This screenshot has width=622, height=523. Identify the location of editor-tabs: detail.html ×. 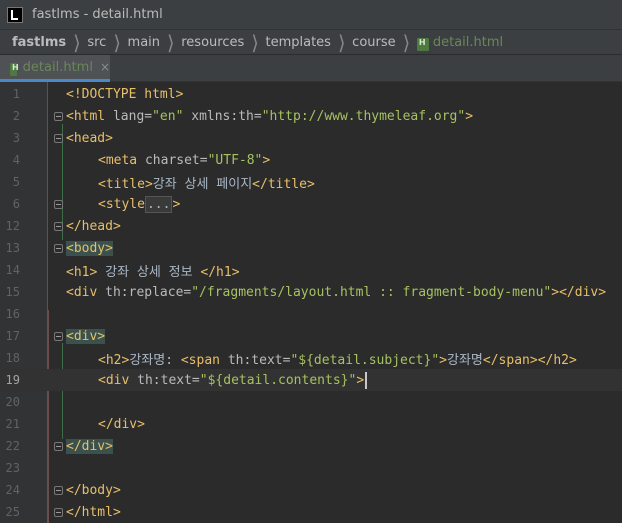
(311, 68).